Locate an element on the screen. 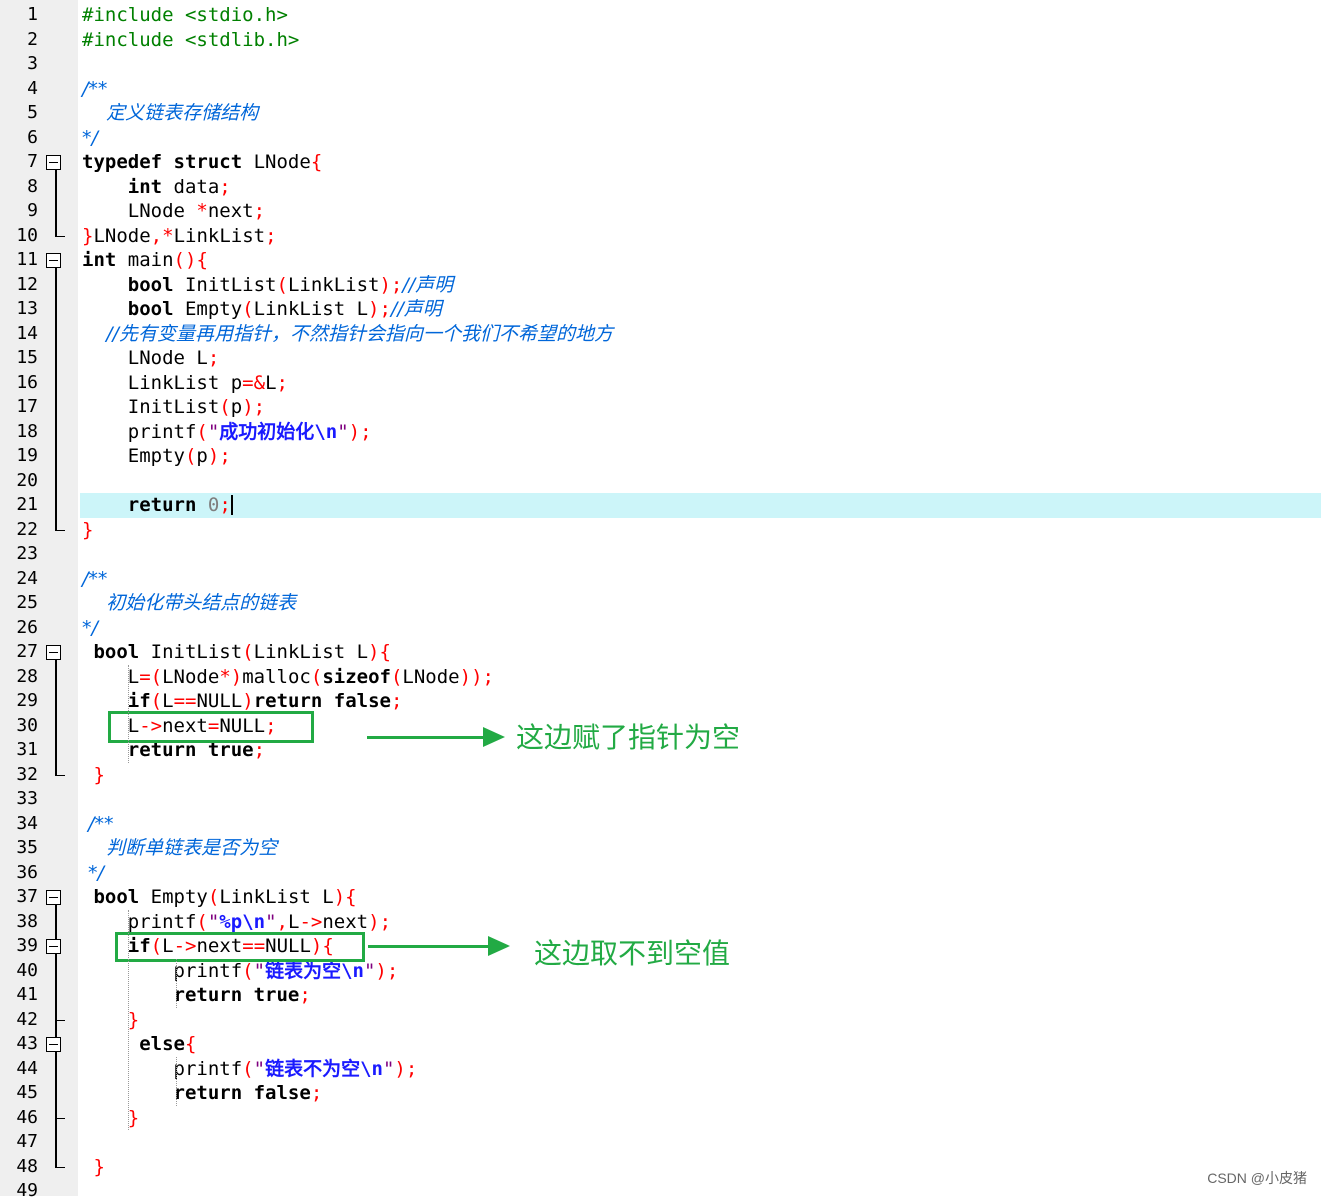 The image size is (1321, 1204). code-text: printf("链表不为空\n"); is located at coordinates (250, 1068).